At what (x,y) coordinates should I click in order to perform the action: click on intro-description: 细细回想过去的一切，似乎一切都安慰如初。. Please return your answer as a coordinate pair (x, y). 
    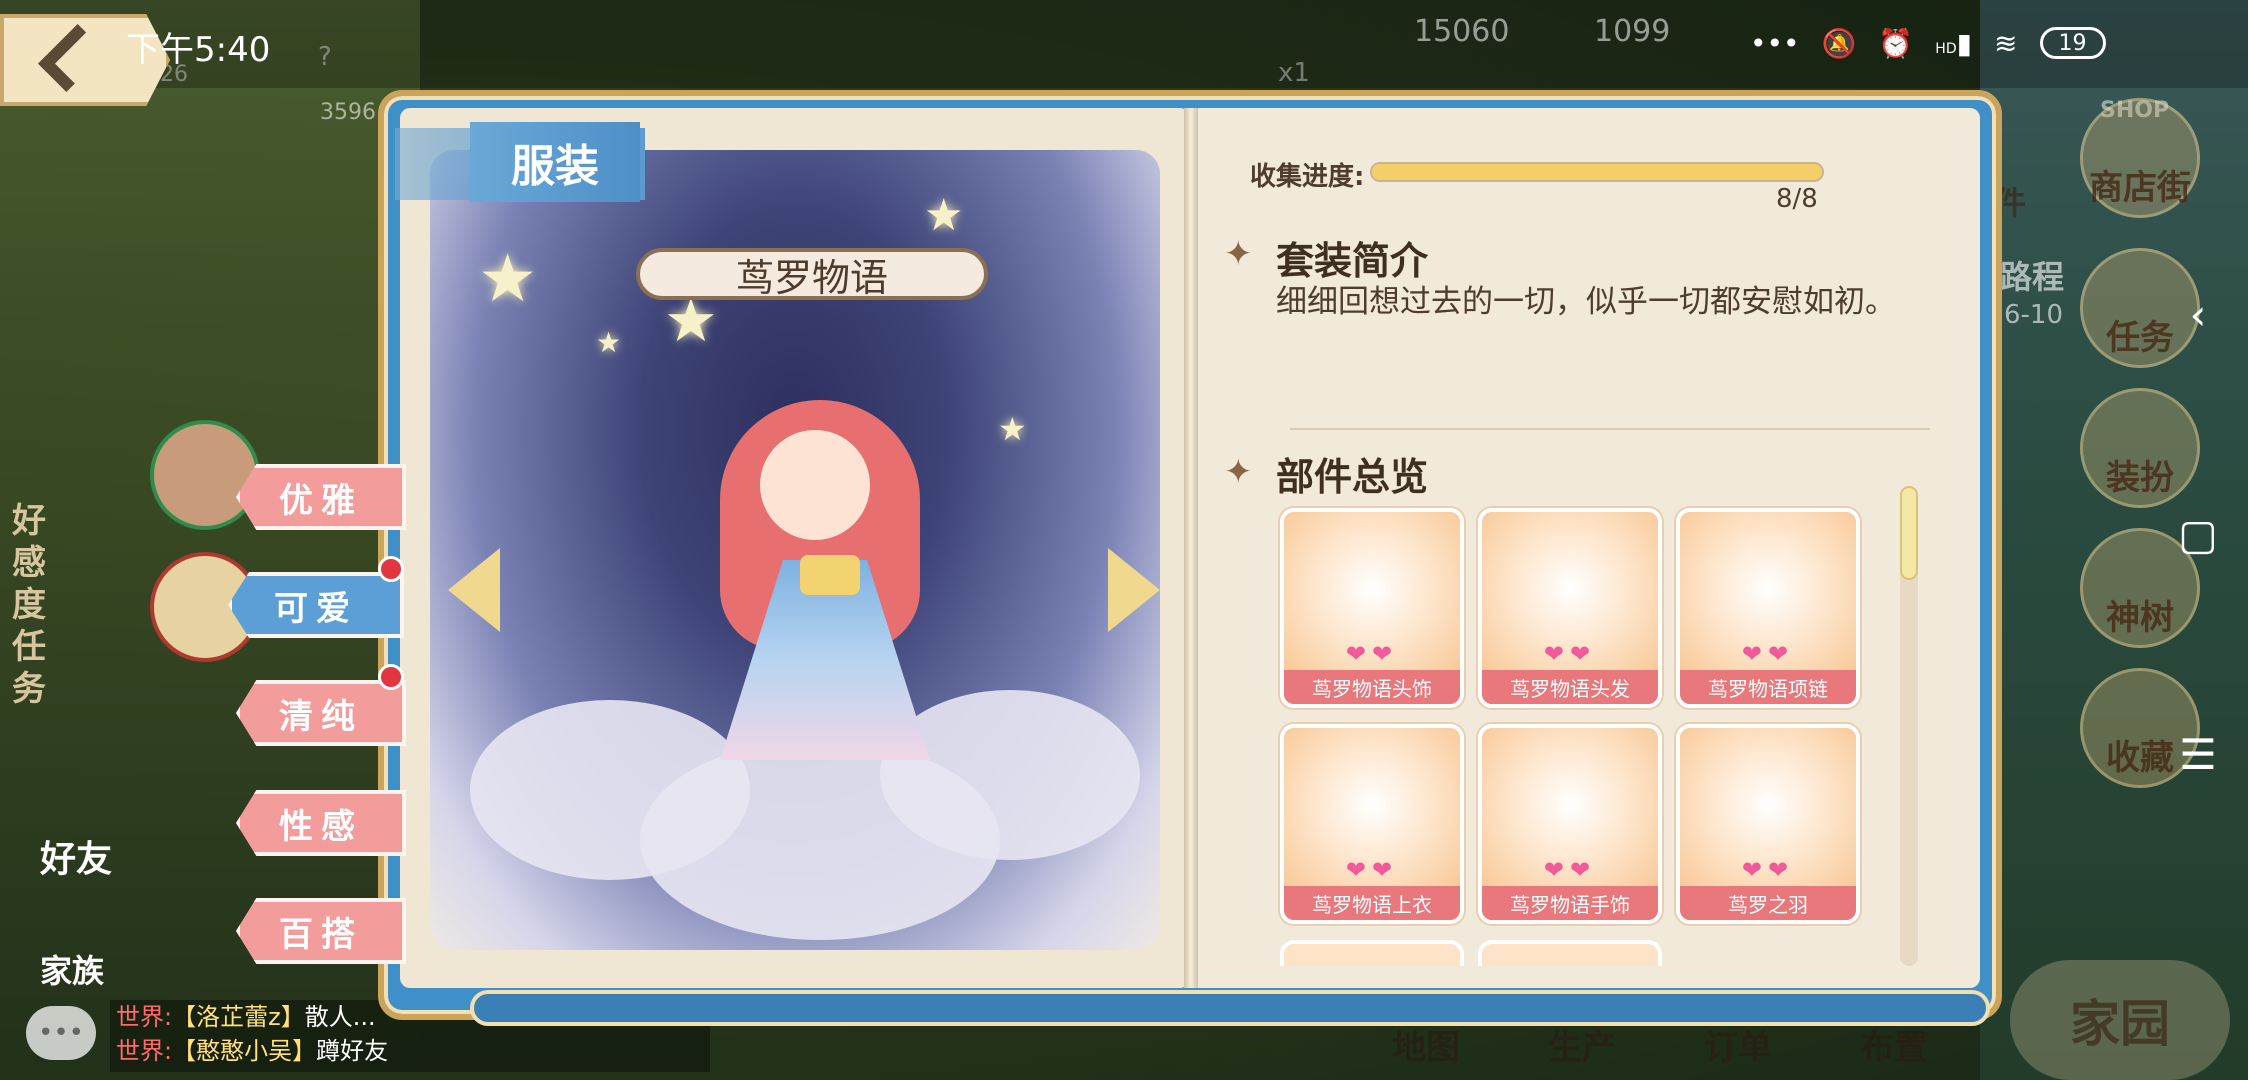
    Looking at the image, I should click on (1586, 302).